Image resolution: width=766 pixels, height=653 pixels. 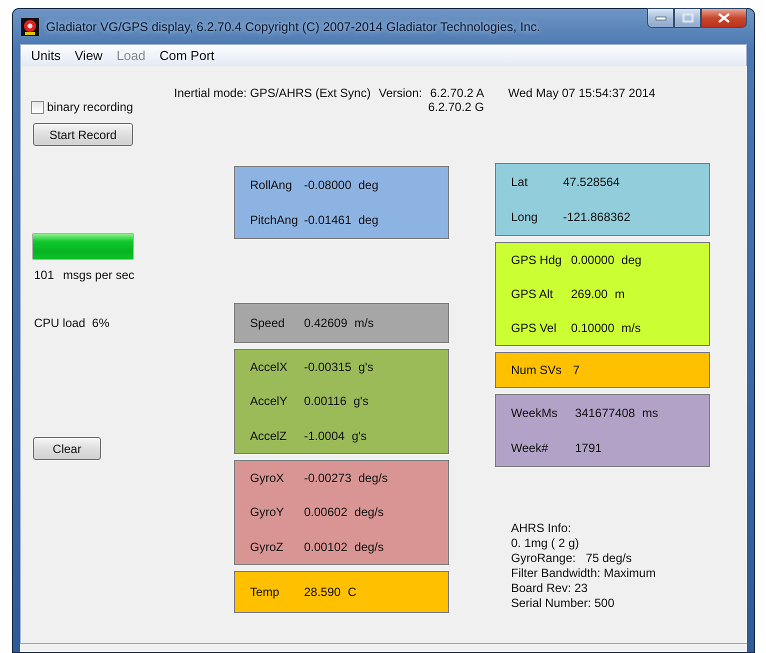 What do you see at coordinates (550, 588) in the screenshot?
I see `info-text: Board Rev: 23` at bounding box center [550, 588].